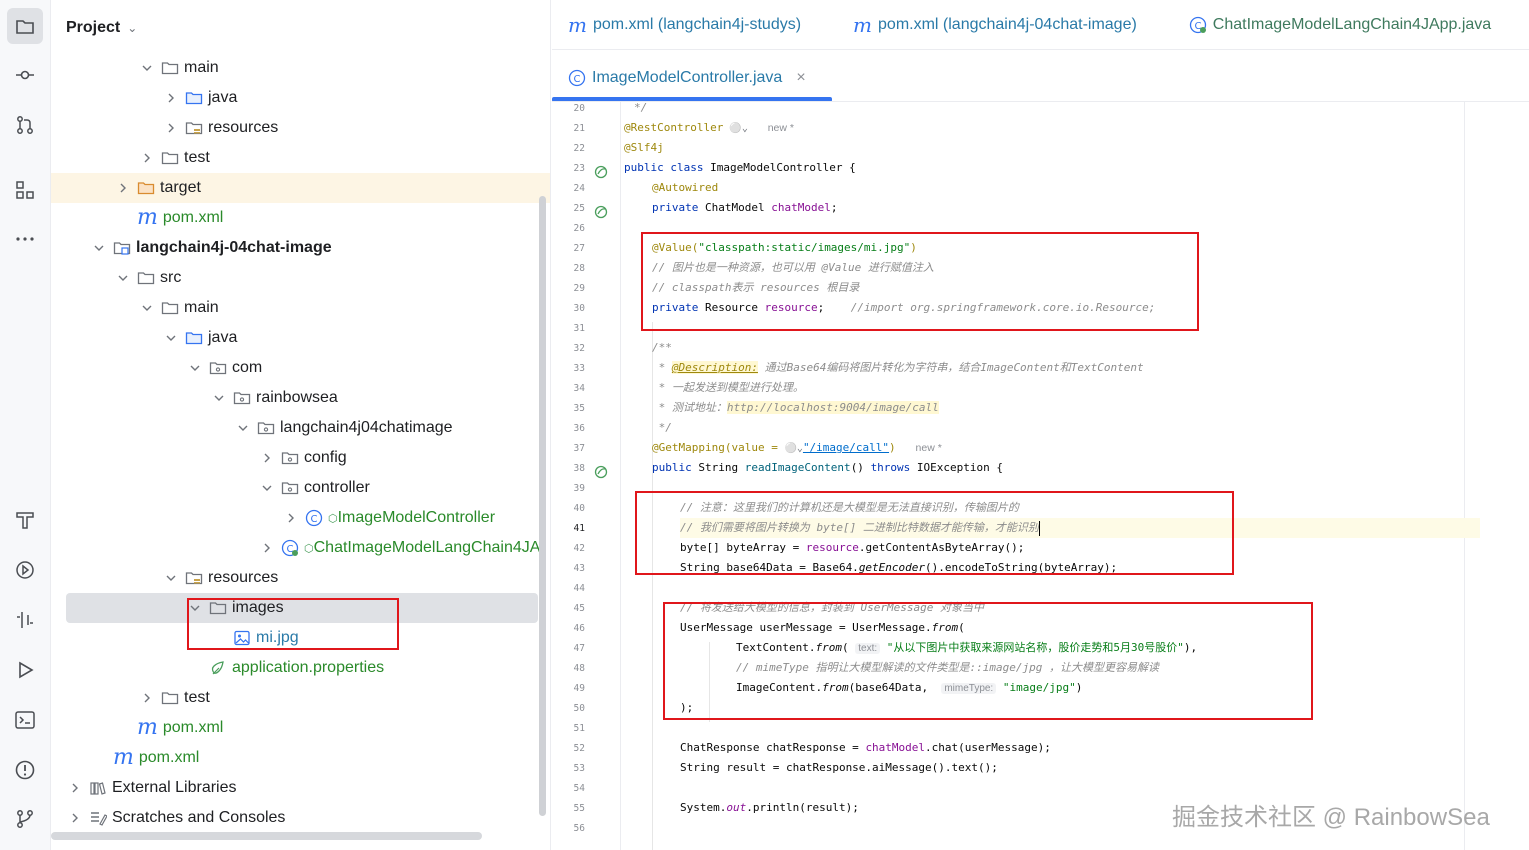 This screenshot has height=850, width=1529. Describe the element at coordinates (577, 79) in the screenshot. I see `svg-text: C` at that location.